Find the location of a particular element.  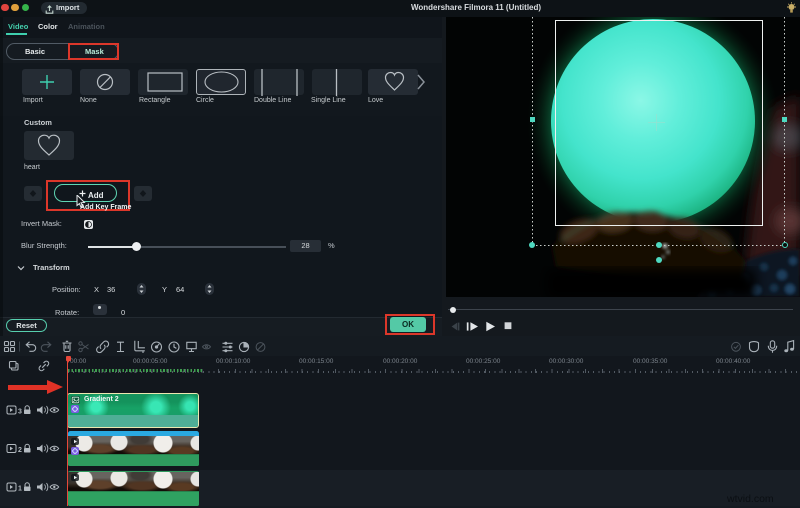

svg-text: 2 is located at coordinates (20, 450).